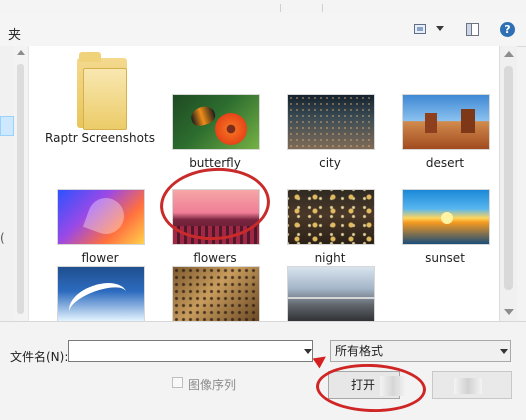 The height and width of the screenshot is (420, 526). I want to click on bokeh-pattern, so click(331, 217).